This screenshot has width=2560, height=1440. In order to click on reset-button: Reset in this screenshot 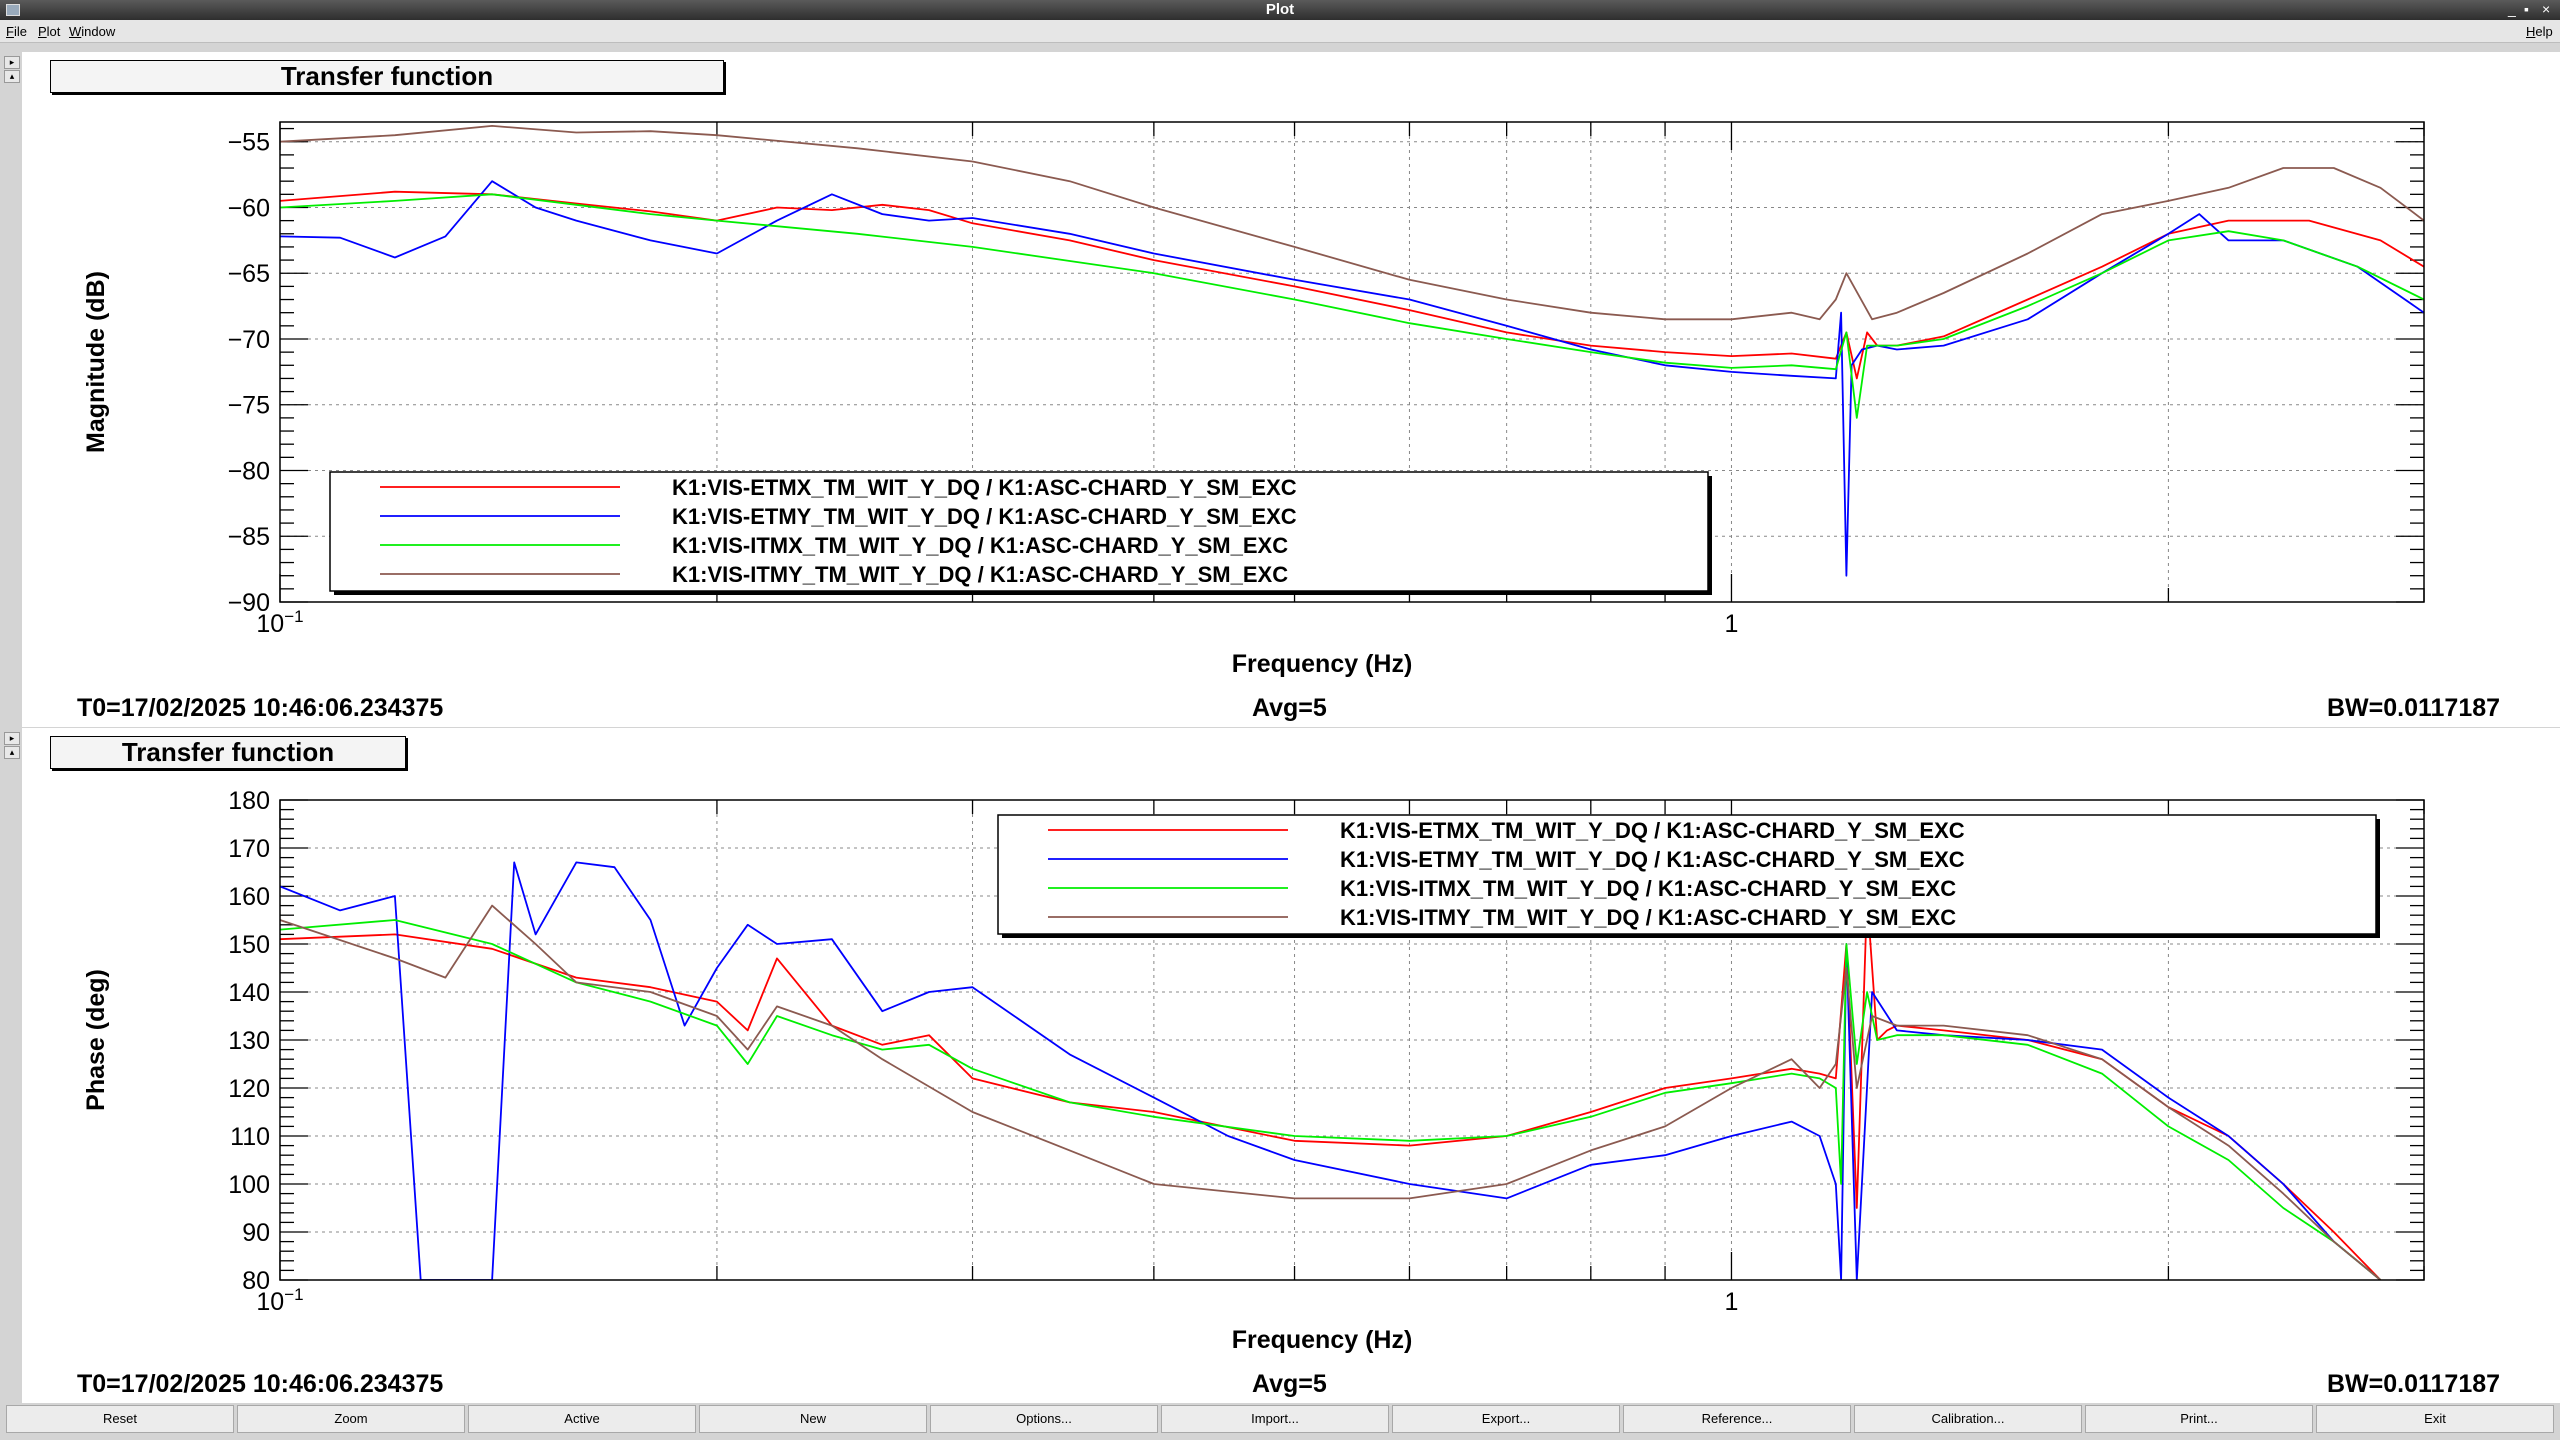, I will do `click(120, 1419)`.